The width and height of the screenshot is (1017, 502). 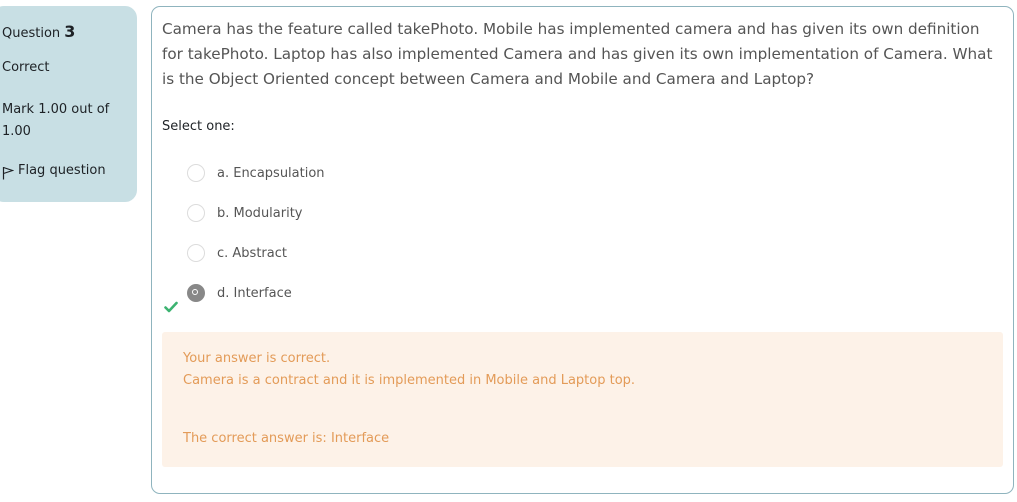 I want to click on question-number-value: 3, so click(x=70, y=31).